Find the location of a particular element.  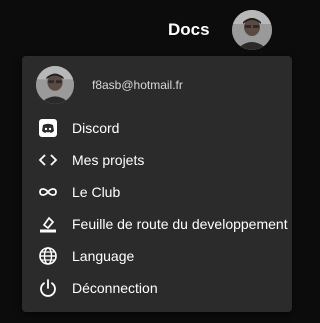

menu-item-label: Language is located at coordinates (103, 256).